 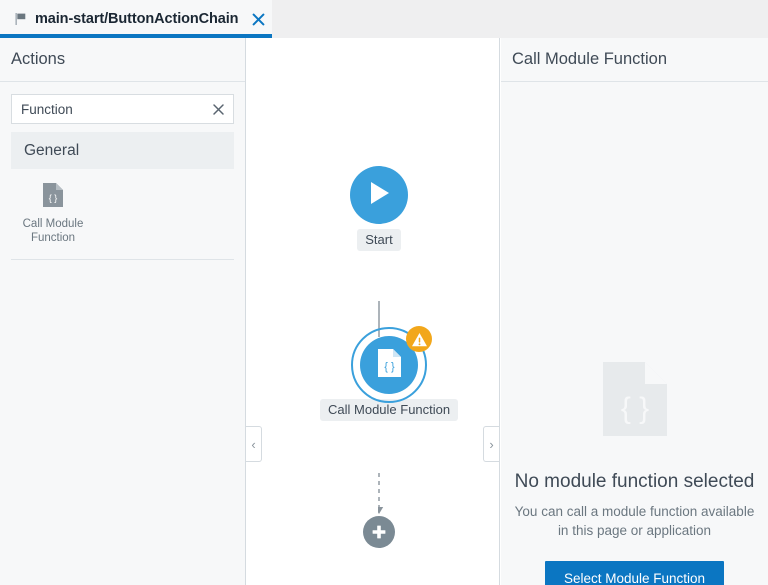 I want to click on plus-icon, so click(x=379, y=532).